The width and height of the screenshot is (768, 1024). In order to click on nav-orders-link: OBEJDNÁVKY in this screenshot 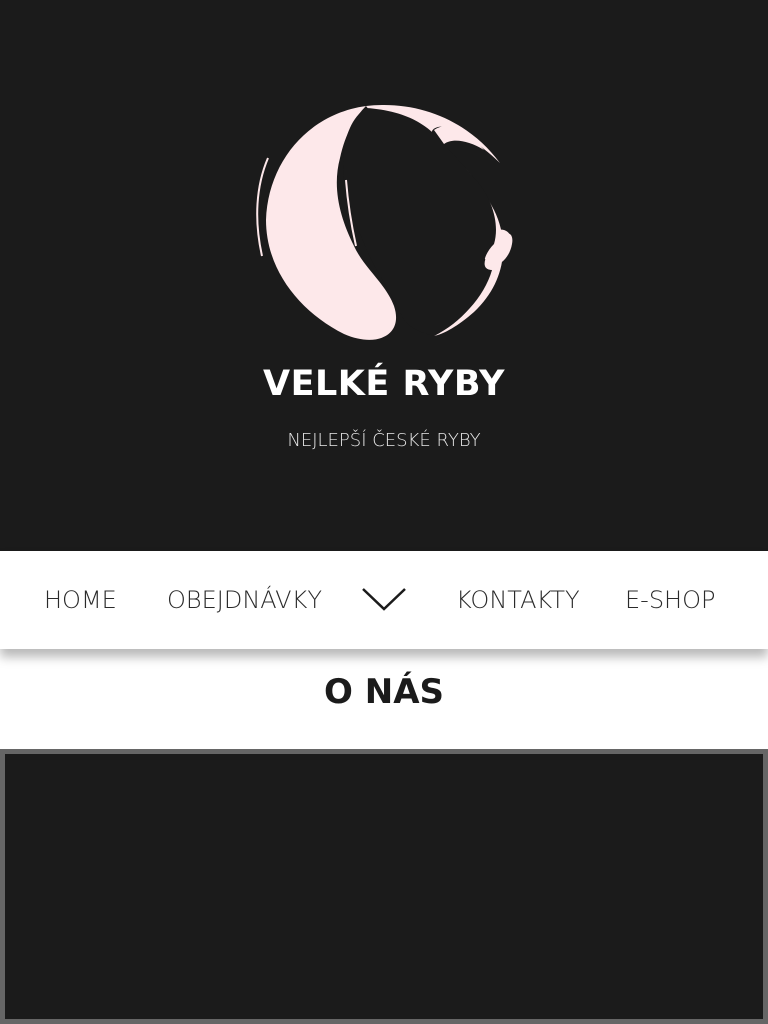, I will do `click(244, 600)`.